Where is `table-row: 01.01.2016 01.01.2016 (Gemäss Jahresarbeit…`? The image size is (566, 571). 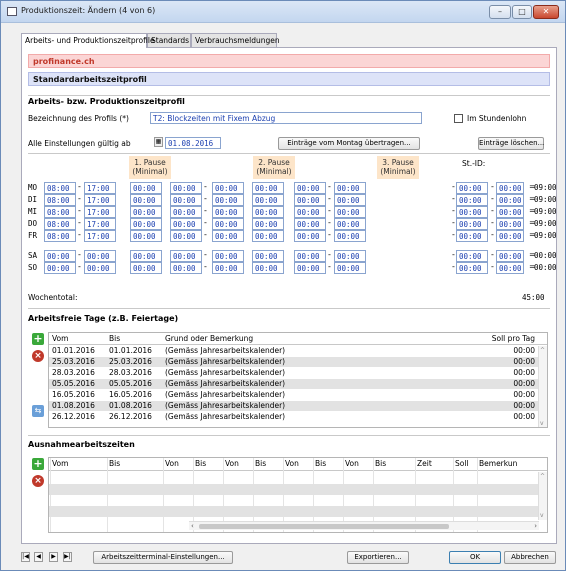
table-row: 01.01.2016 01.01.2016 (Gemäss Jahresarbeit… is located at coordinates (294, 351).